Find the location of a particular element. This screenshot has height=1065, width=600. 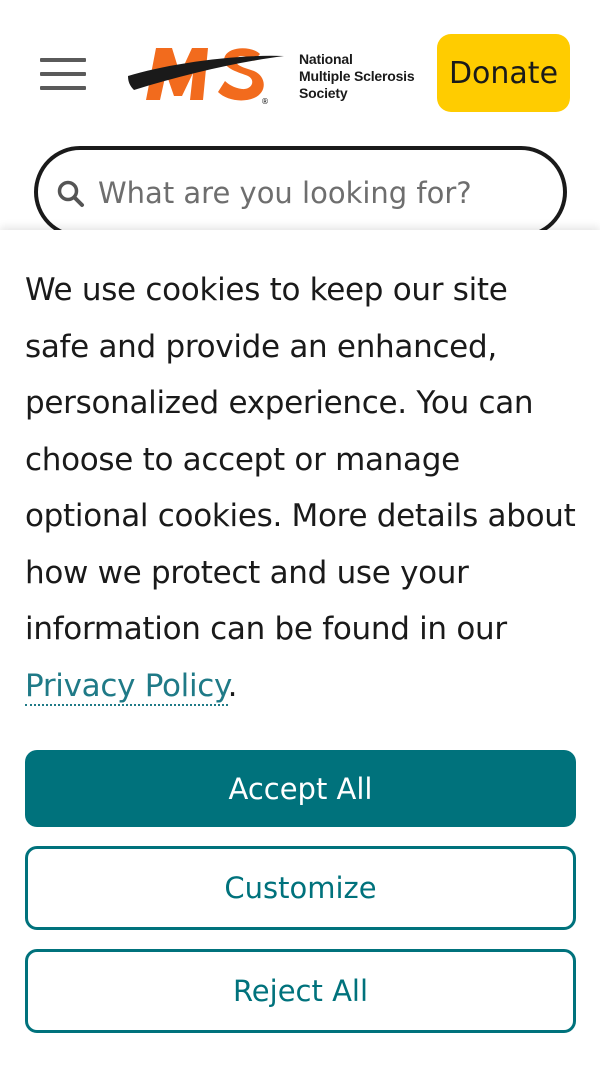

search-bar is located at coordinates (300, 192).